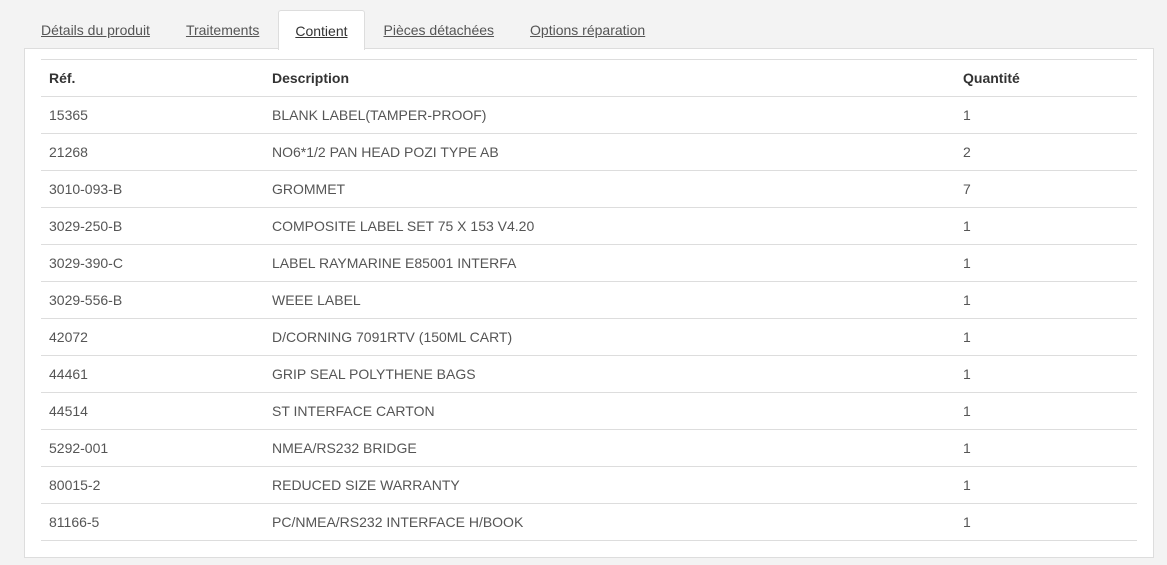 This screenshot has width=1167, height=565. I want to click on table-row: 44461 GRIP SEAL POLYTHENE BAGS 1, so click(589, 374).